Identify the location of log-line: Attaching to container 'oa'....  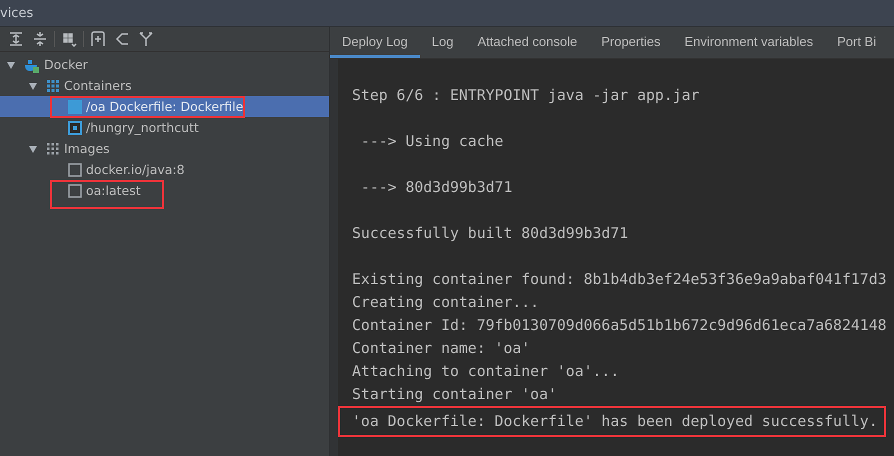
(486, 371).